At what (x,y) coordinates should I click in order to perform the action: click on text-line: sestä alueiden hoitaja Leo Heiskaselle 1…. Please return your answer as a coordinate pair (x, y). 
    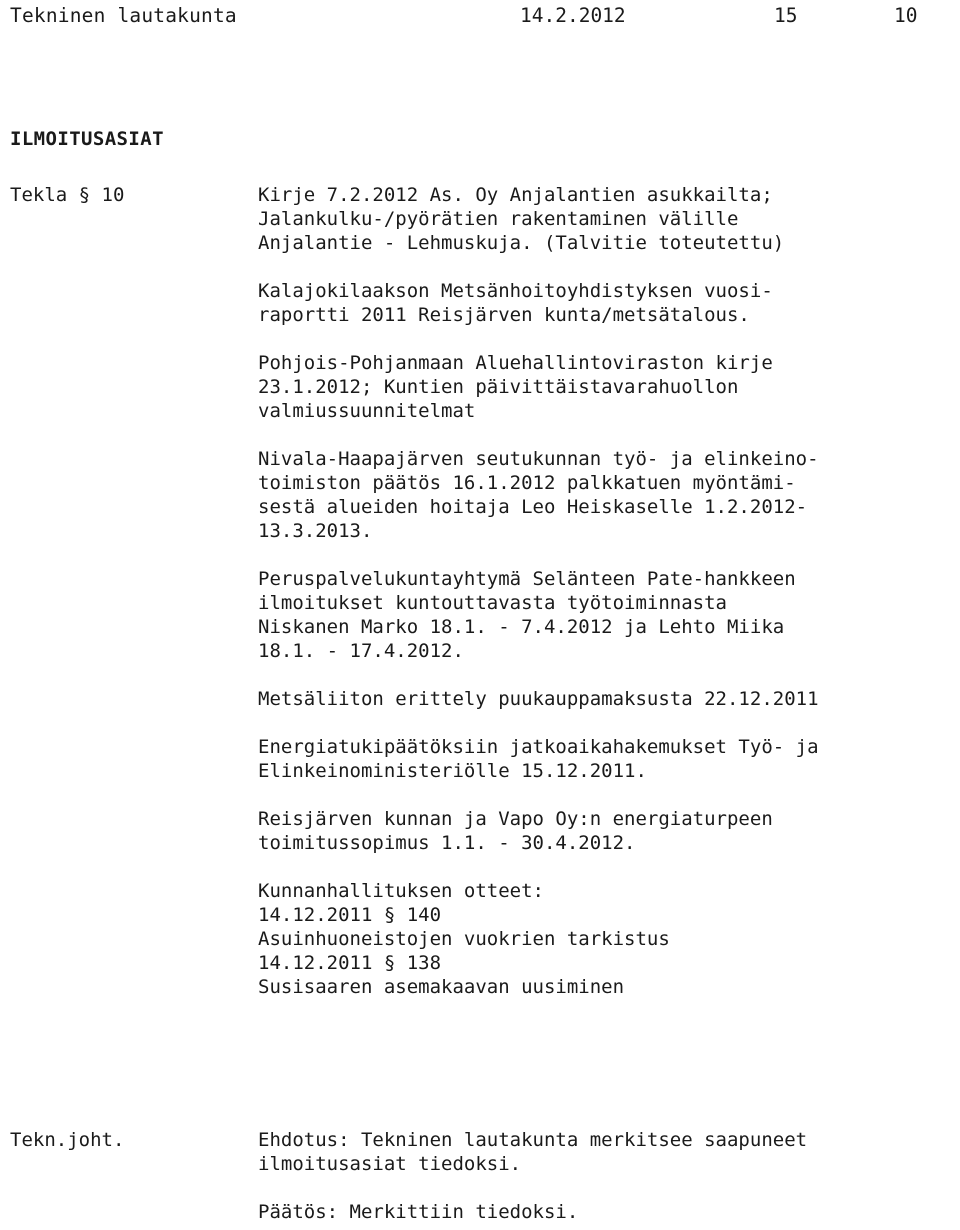
    Looking at the image, I should click on (533, 507).